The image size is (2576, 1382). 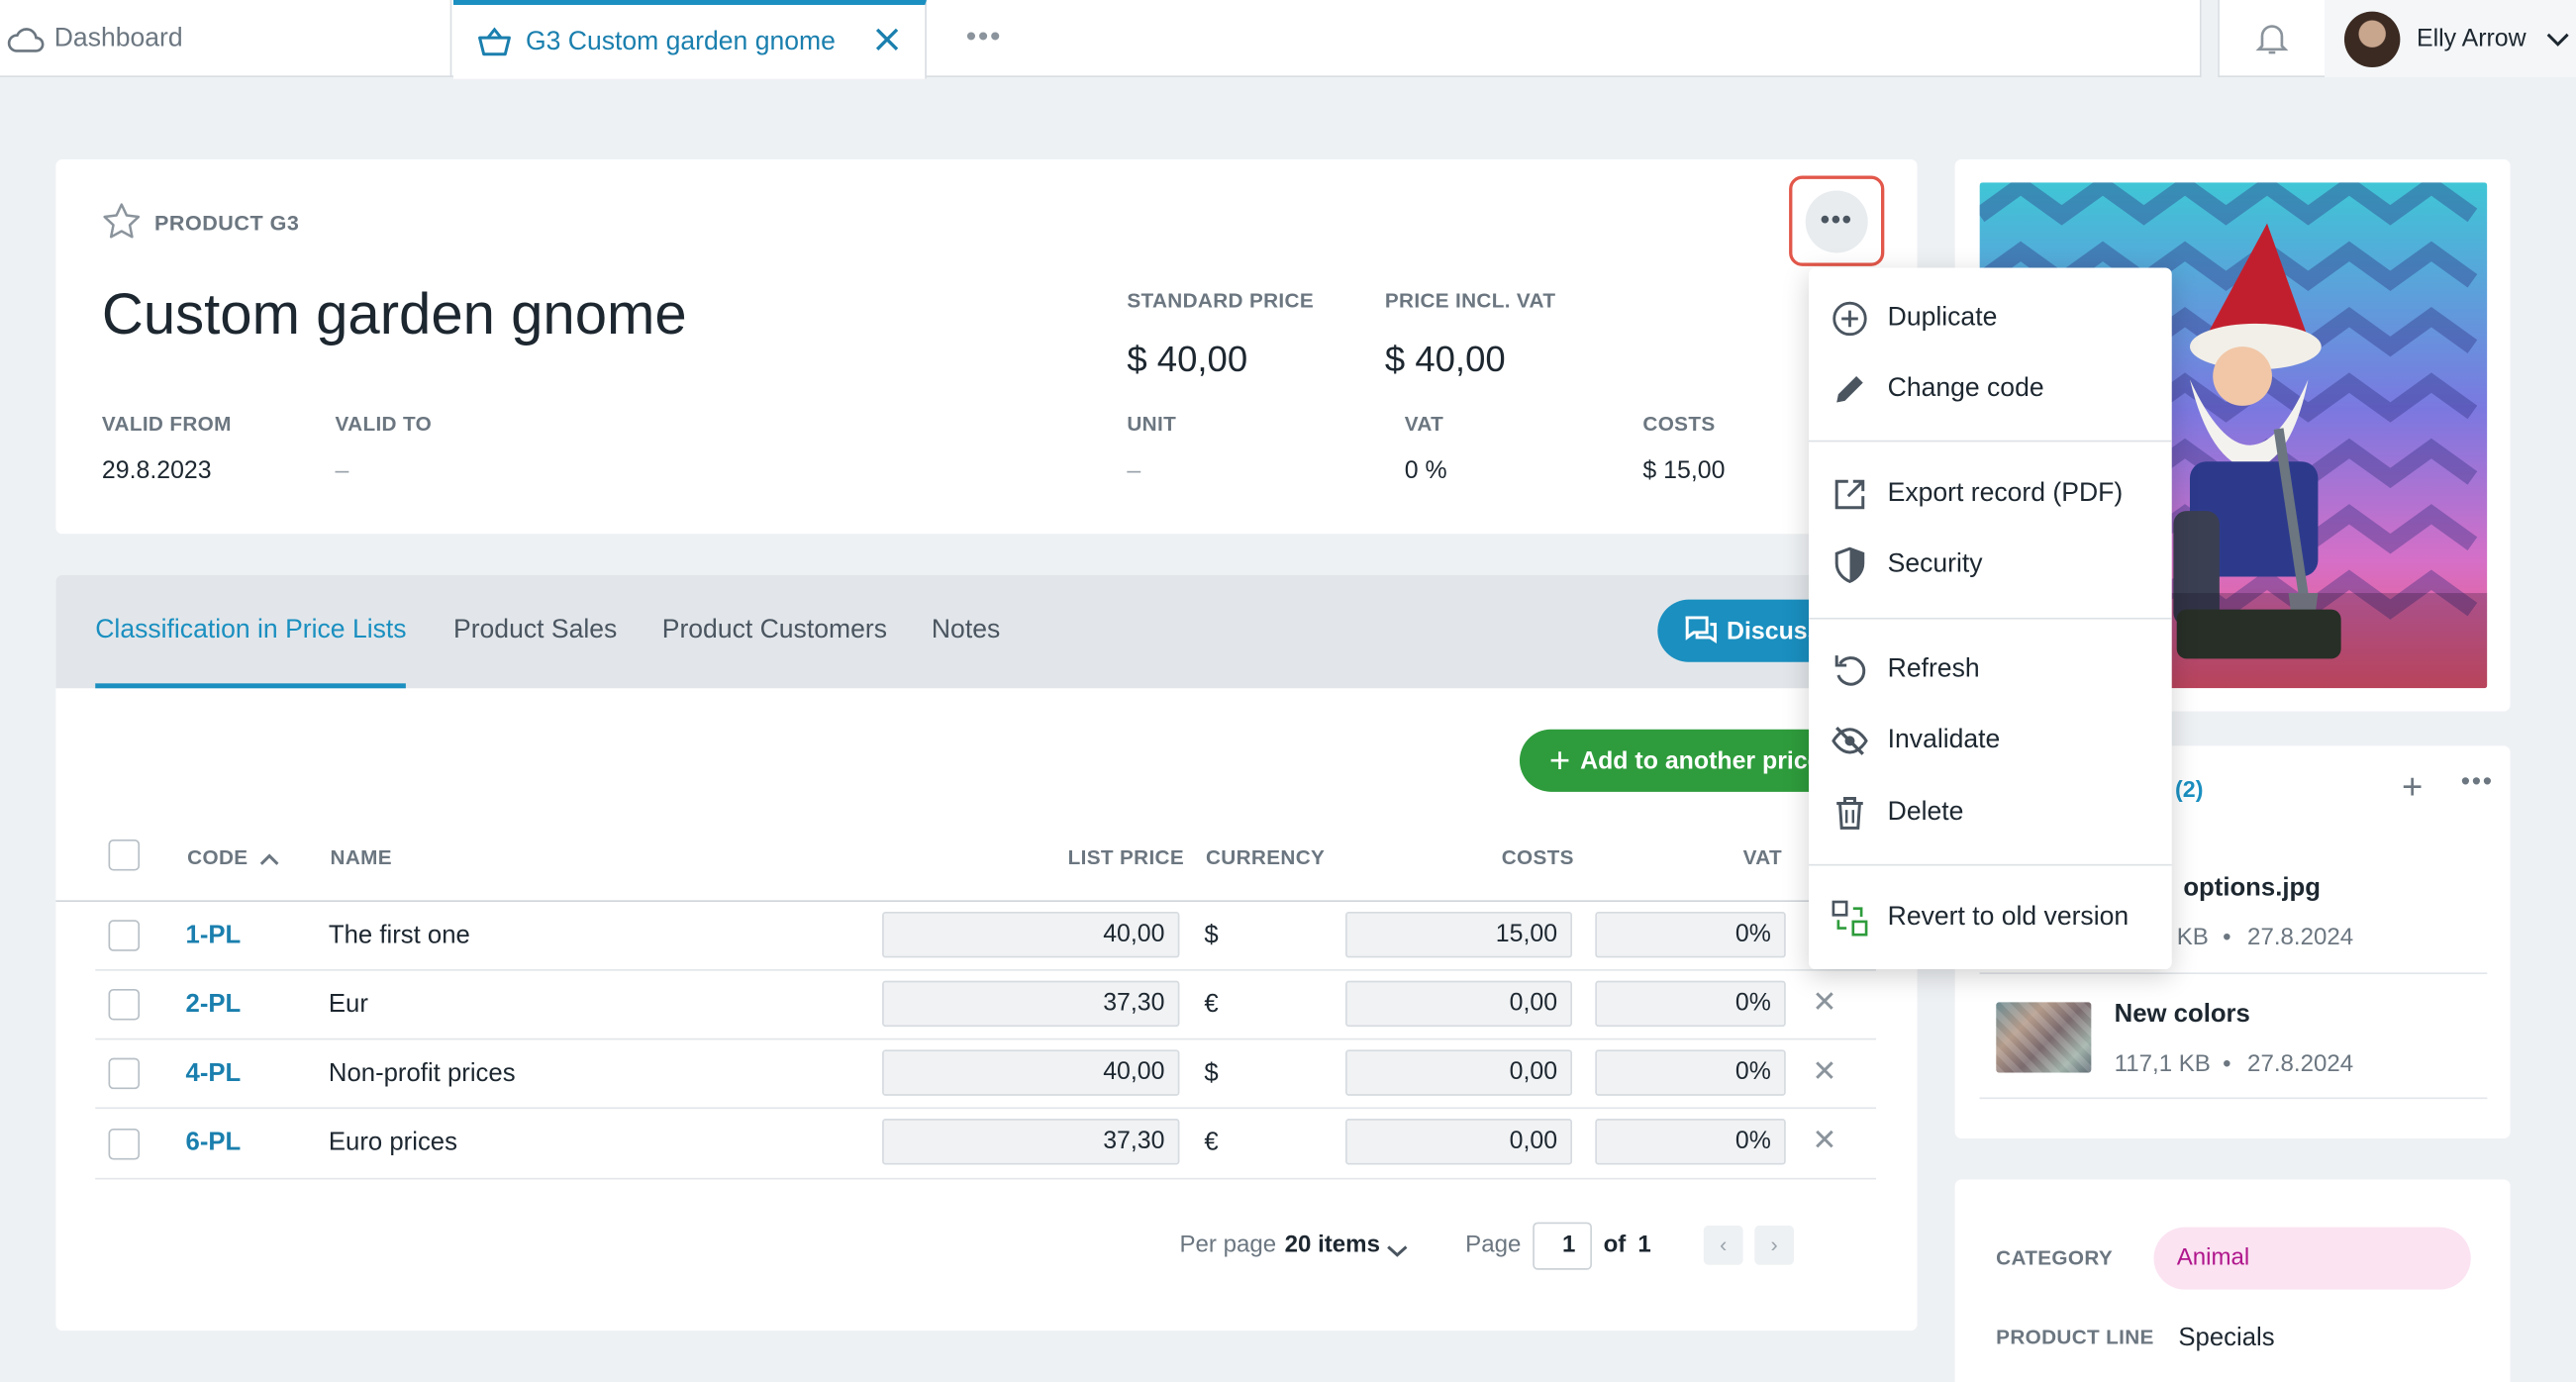 What do you see at coordinates (1837, 222) in the screenshot?
I see `more-actions-button: •••` at bounding box center [1837, 222].